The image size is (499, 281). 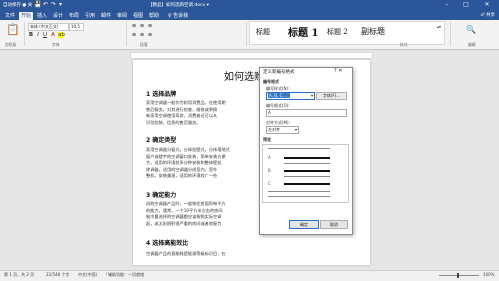 I want to click on undo-icon: ↶, so click(x=45, y=4).